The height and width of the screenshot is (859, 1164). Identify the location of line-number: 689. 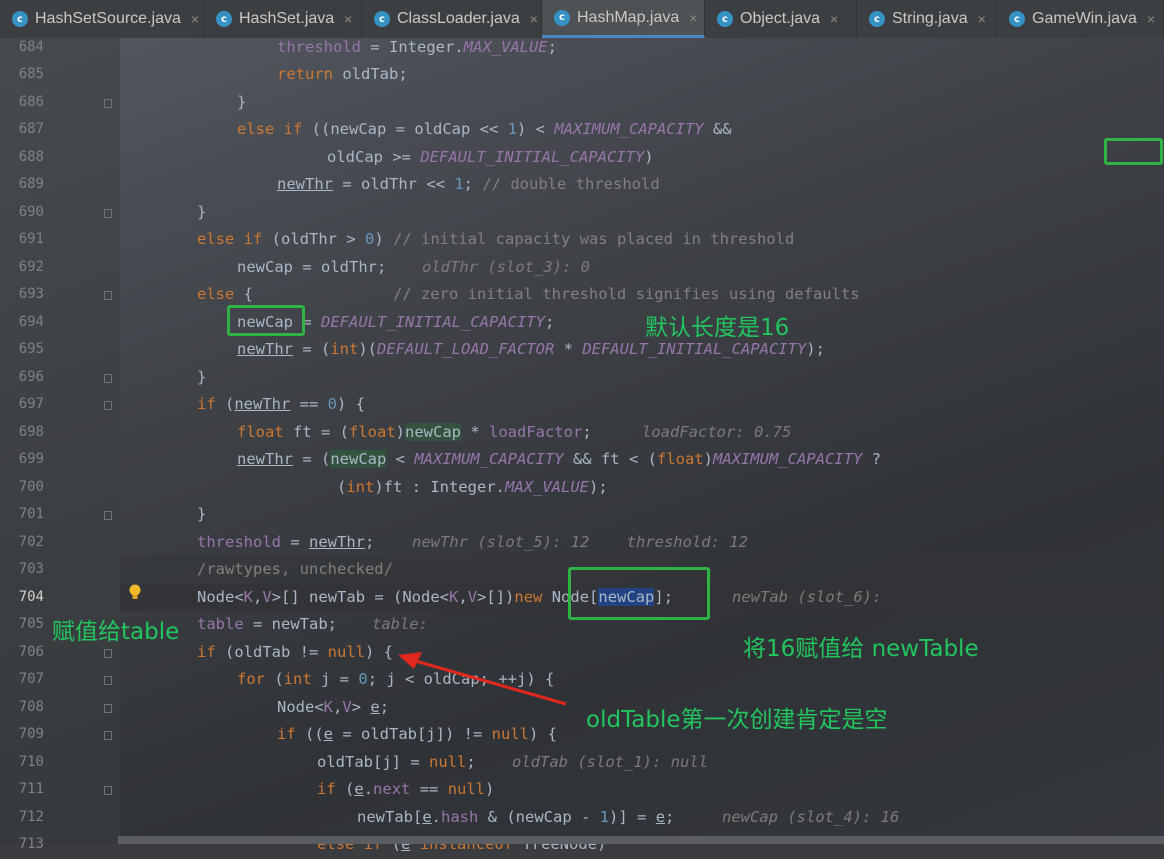
(31, 184).